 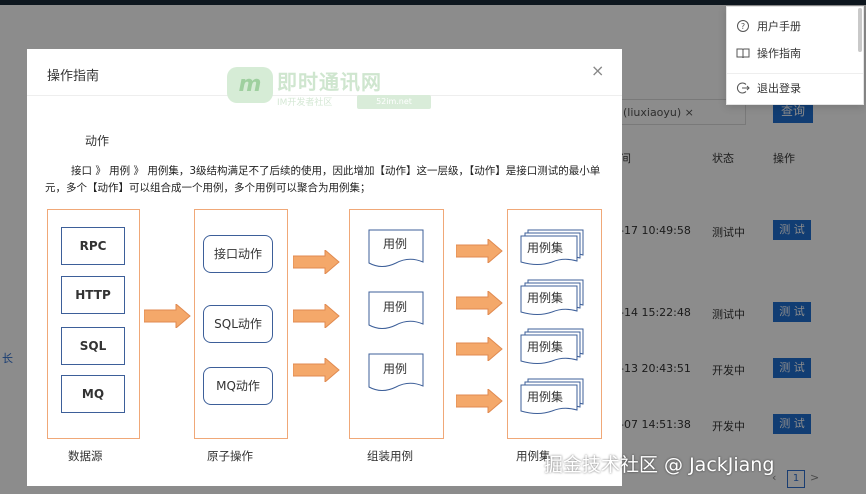 I want to click on menu-item-logout: 退出登录, so click(x=795, y=88).